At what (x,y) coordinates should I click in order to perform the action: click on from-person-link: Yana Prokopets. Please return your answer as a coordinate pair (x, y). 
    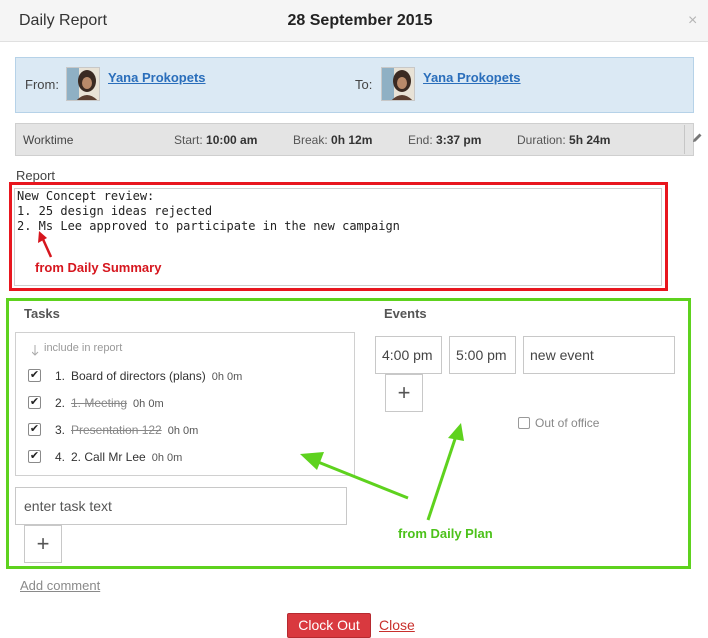
    Looking at the image, I should click on (157, 77).